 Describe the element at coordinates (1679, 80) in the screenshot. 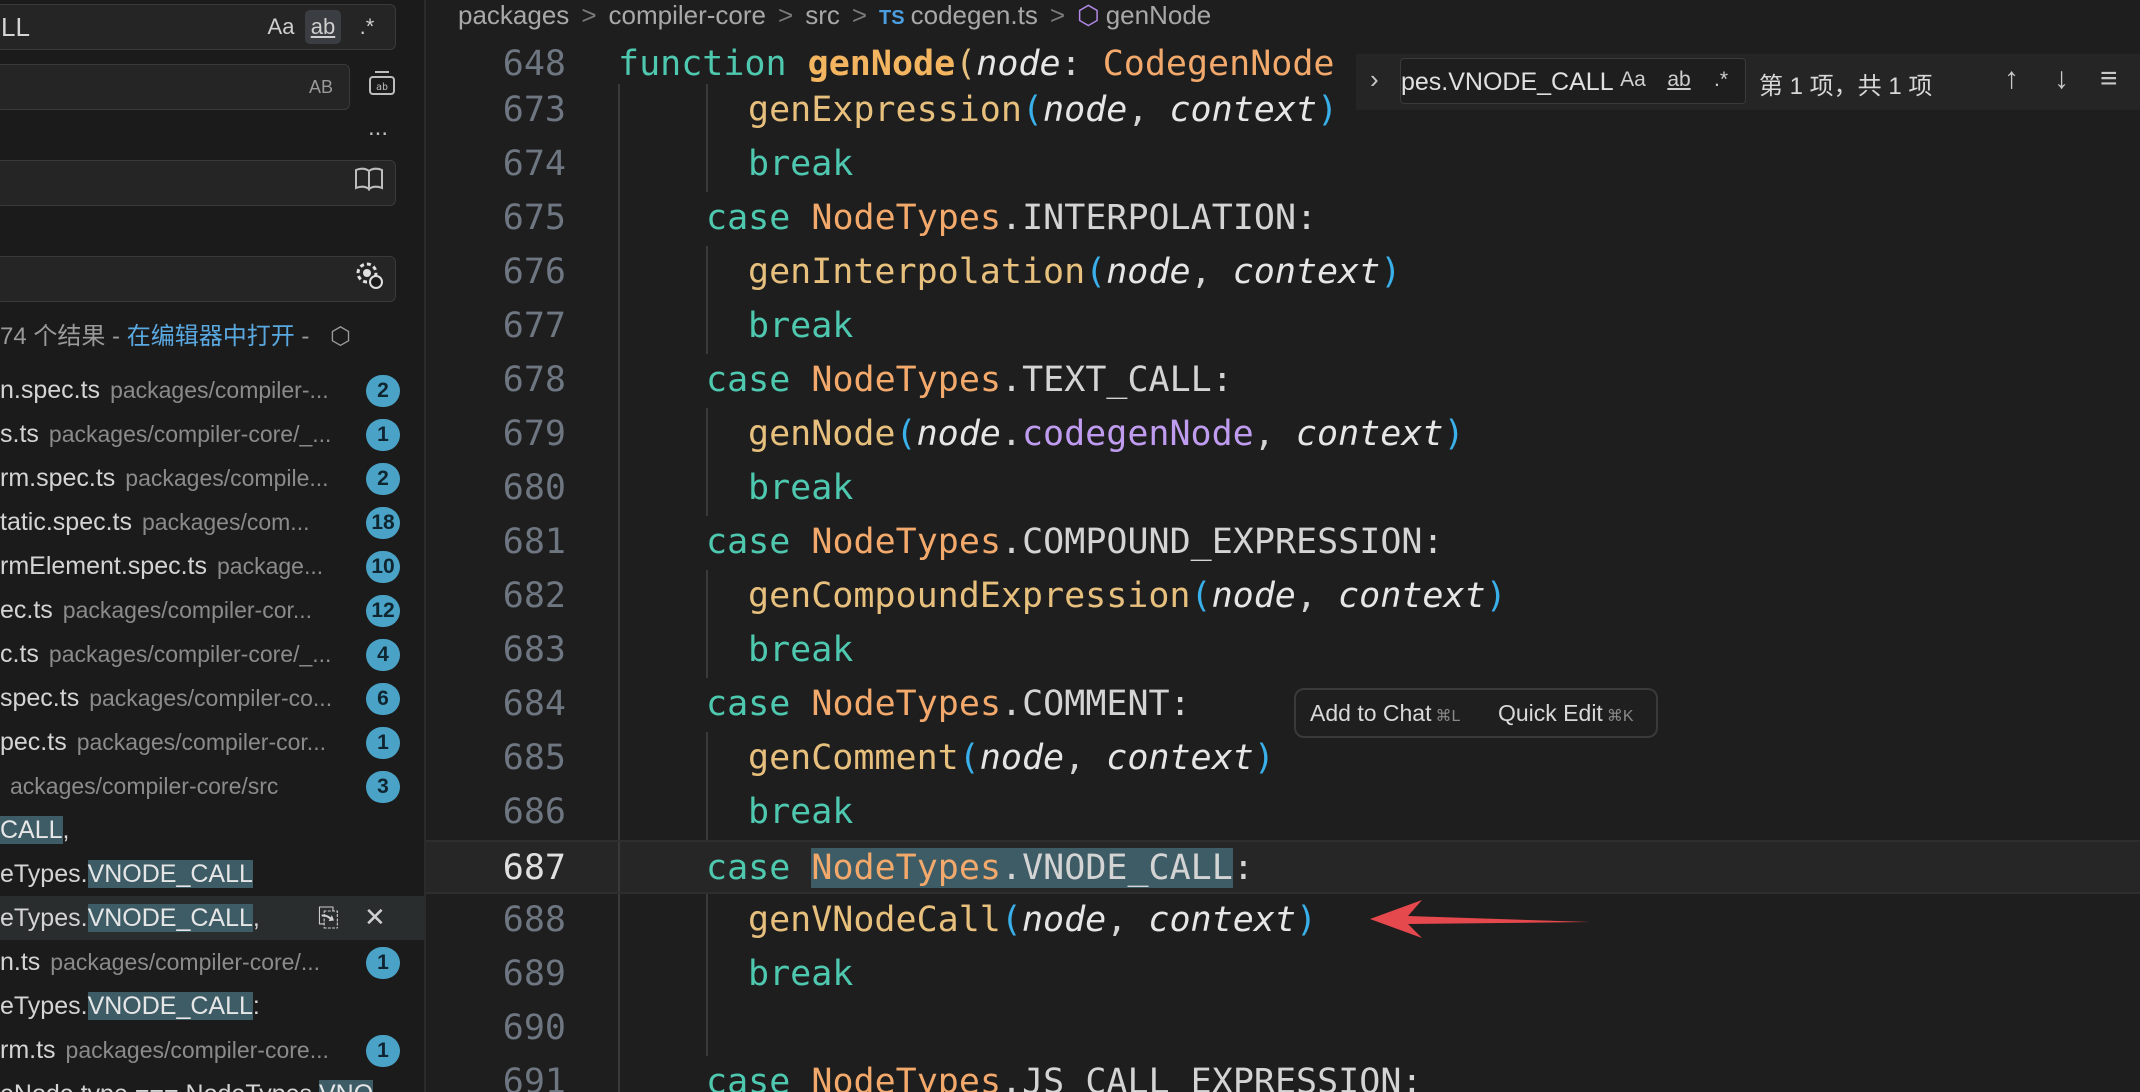

I see `find-whole-word-toggle: ab` at that location.